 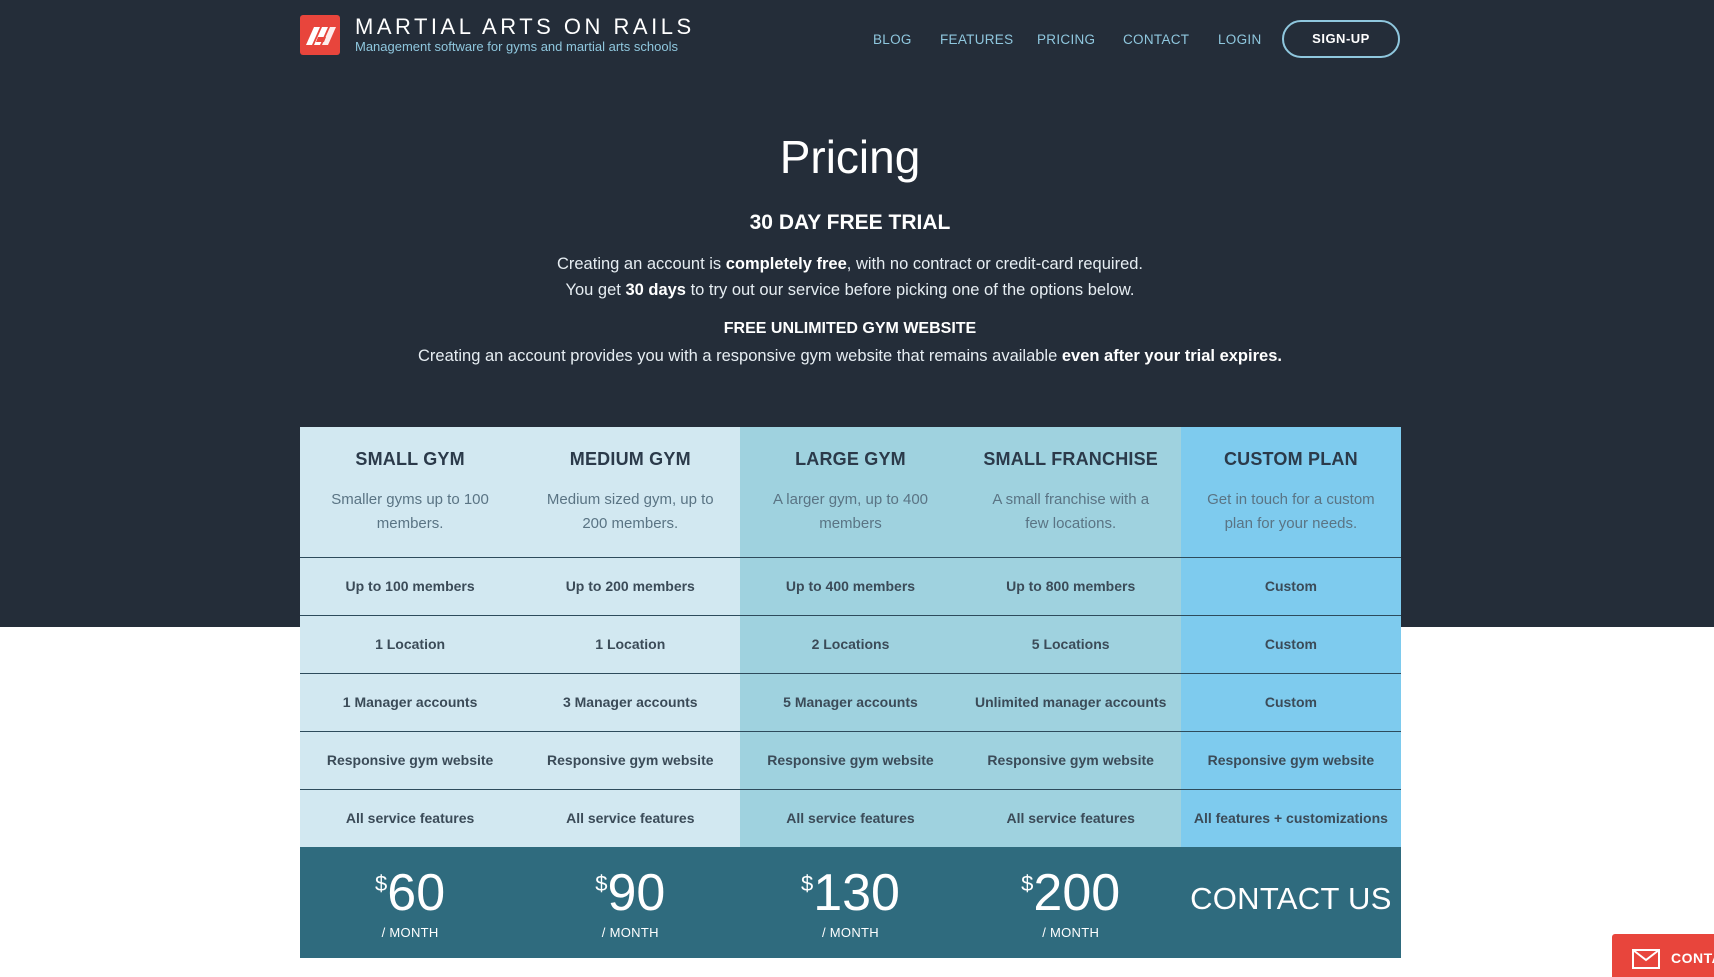 What do you see at coordinates (1070, 586) in the screenshot?
I see `plan-feature: Up to 800 members` at bounding box center [1070, 586].